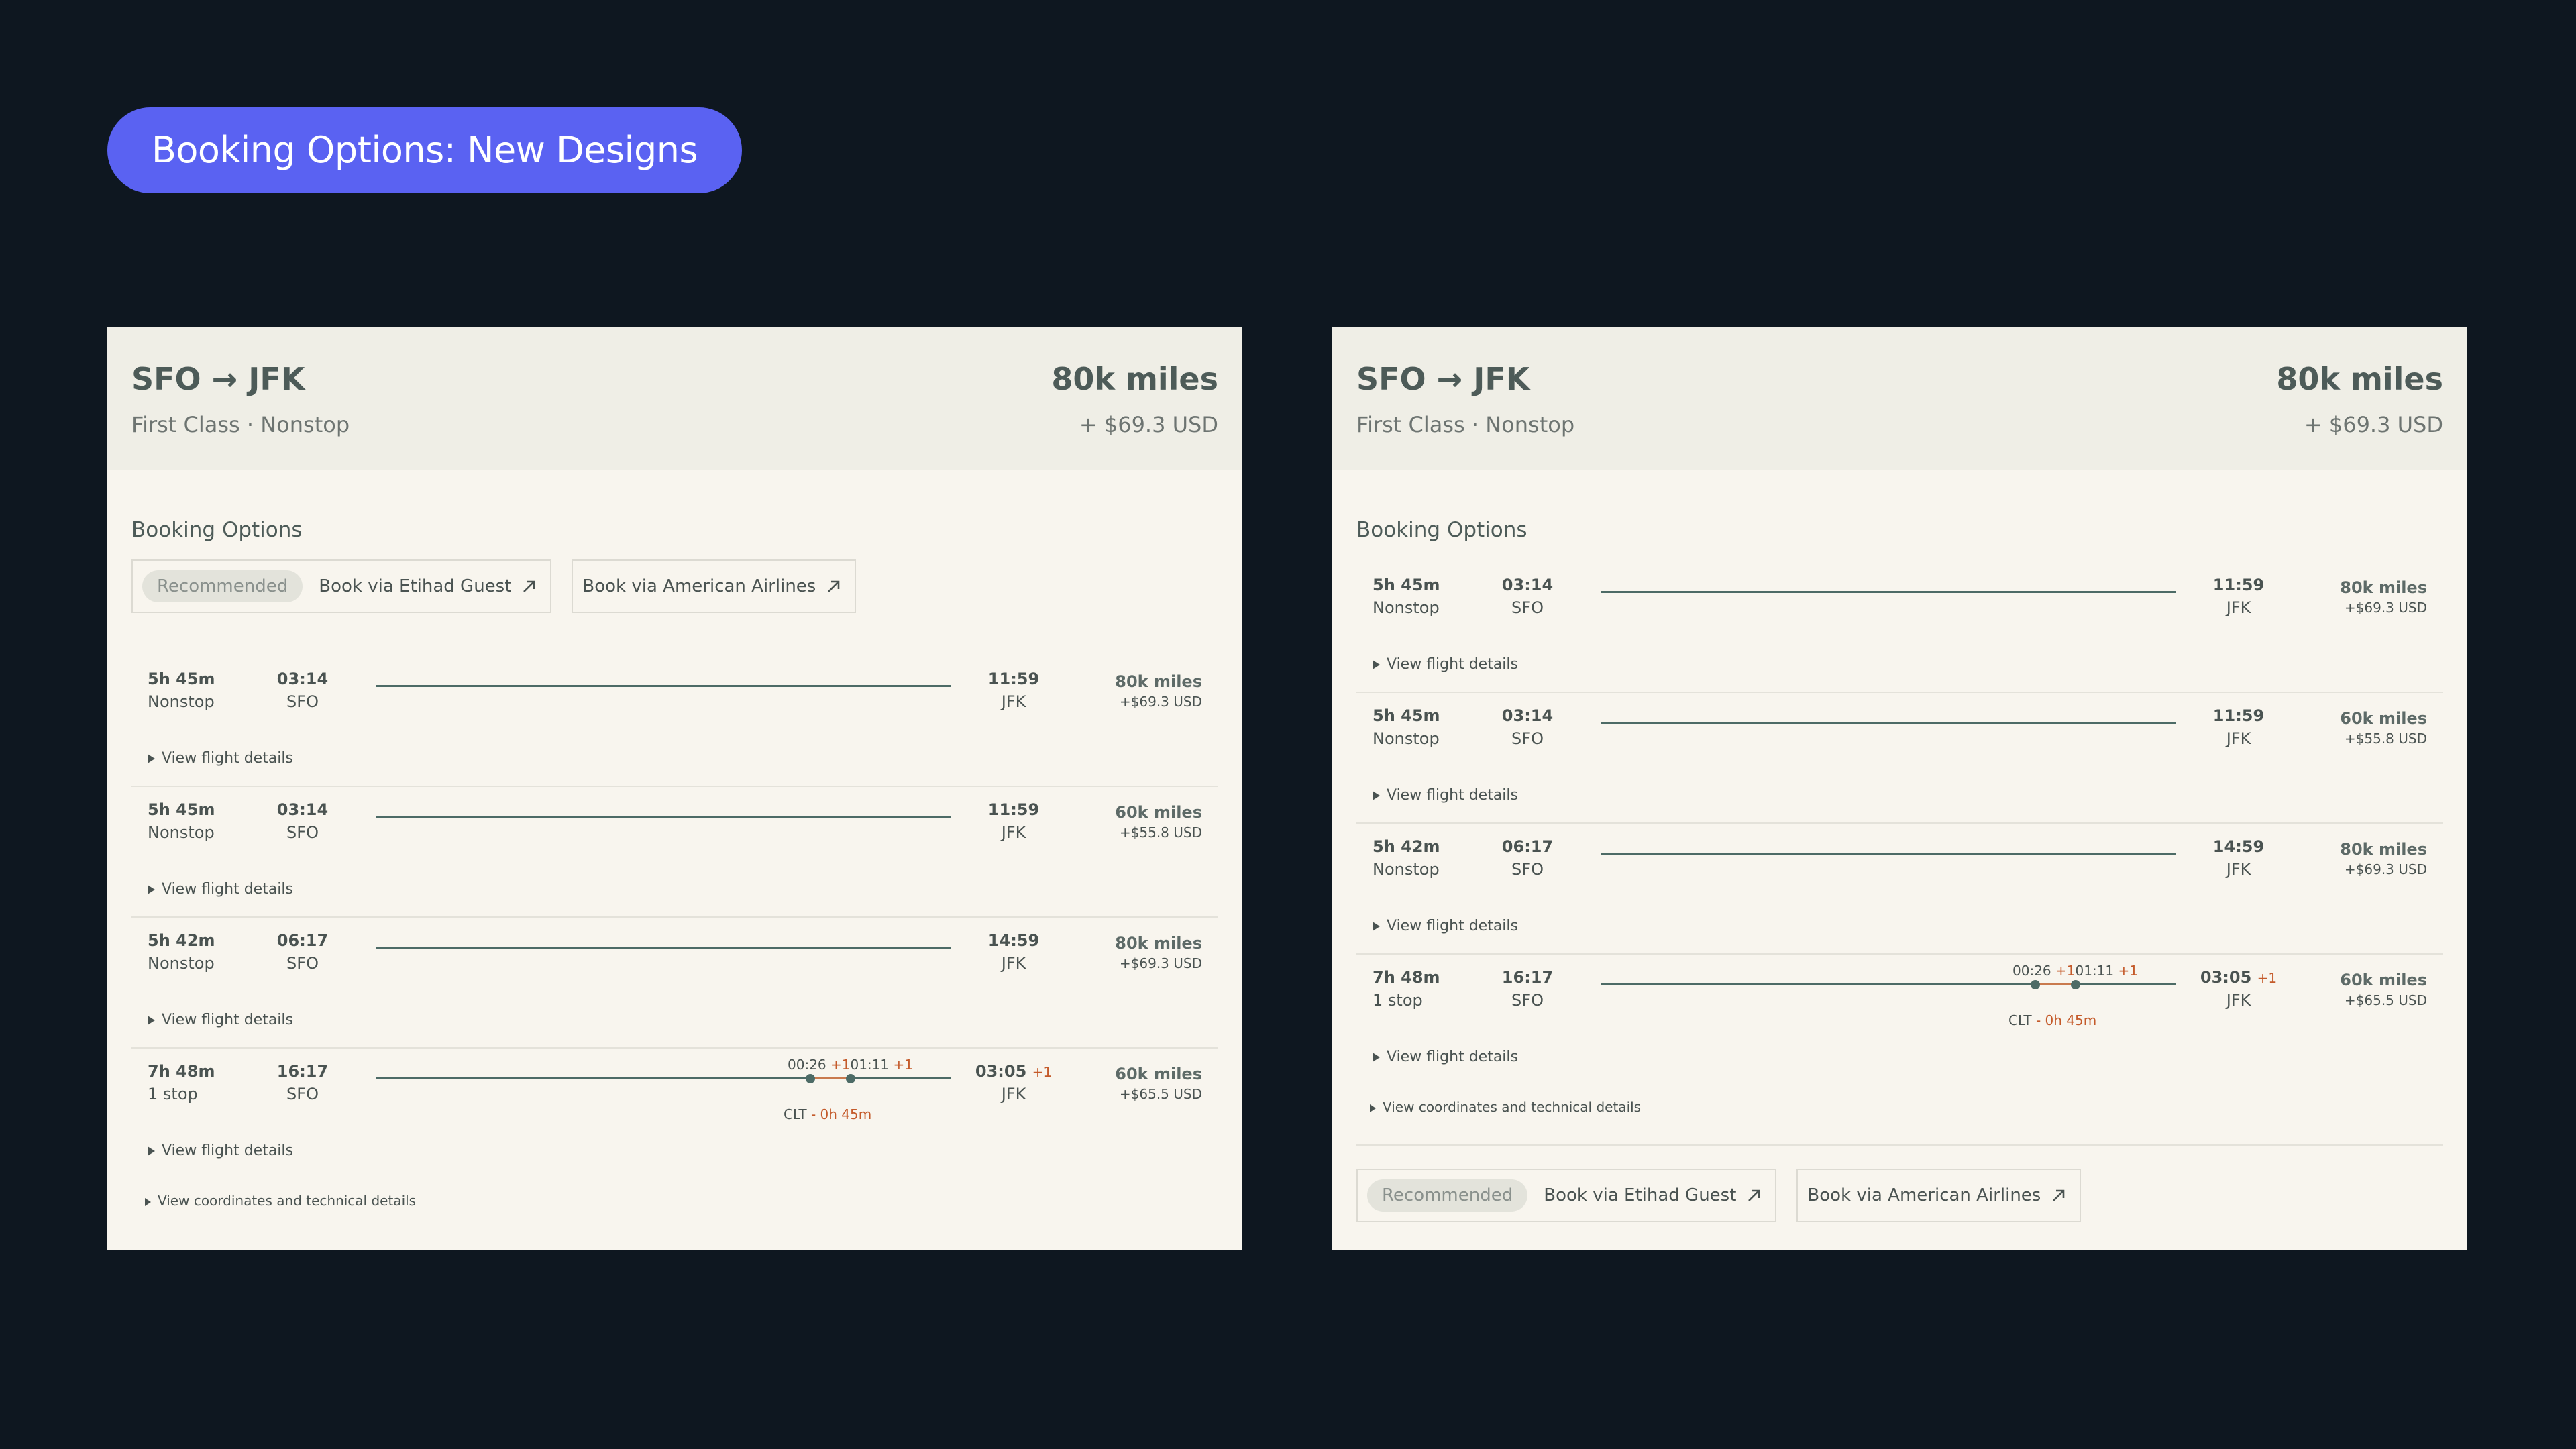 The height and width of the screenshot is (1449, 2576). What do you see at coordinates (217, 530) in the screenshot?
I see `booking-options-title: Booking Options` at bounding box center [217, 530].